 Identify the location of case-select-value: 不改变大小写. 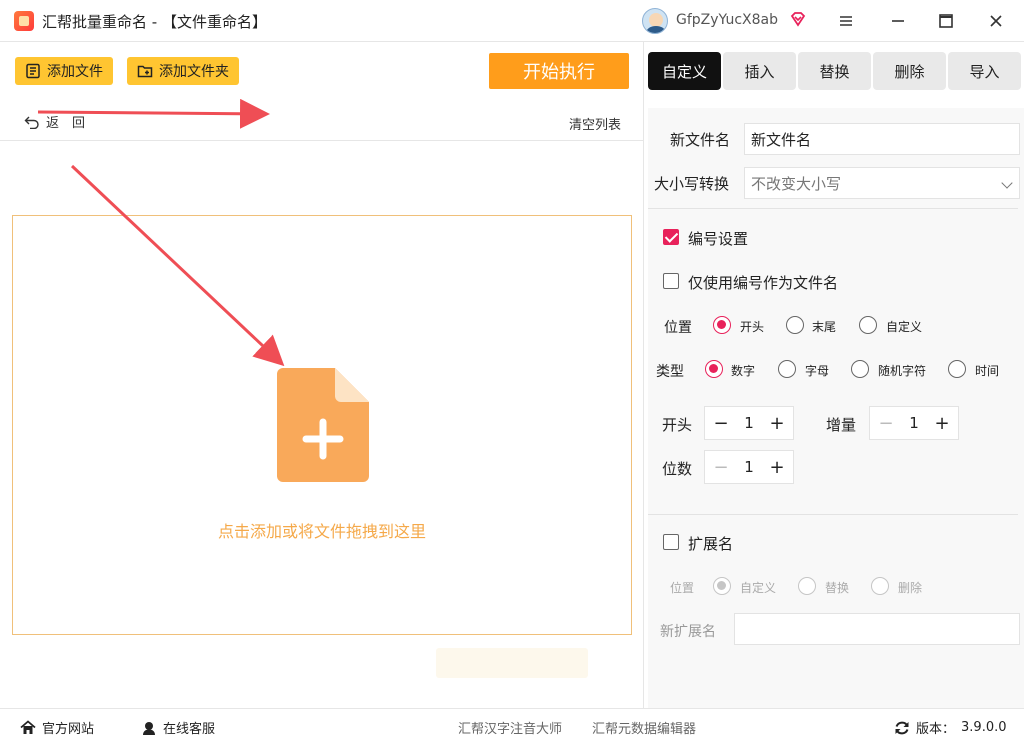
(796, 183).